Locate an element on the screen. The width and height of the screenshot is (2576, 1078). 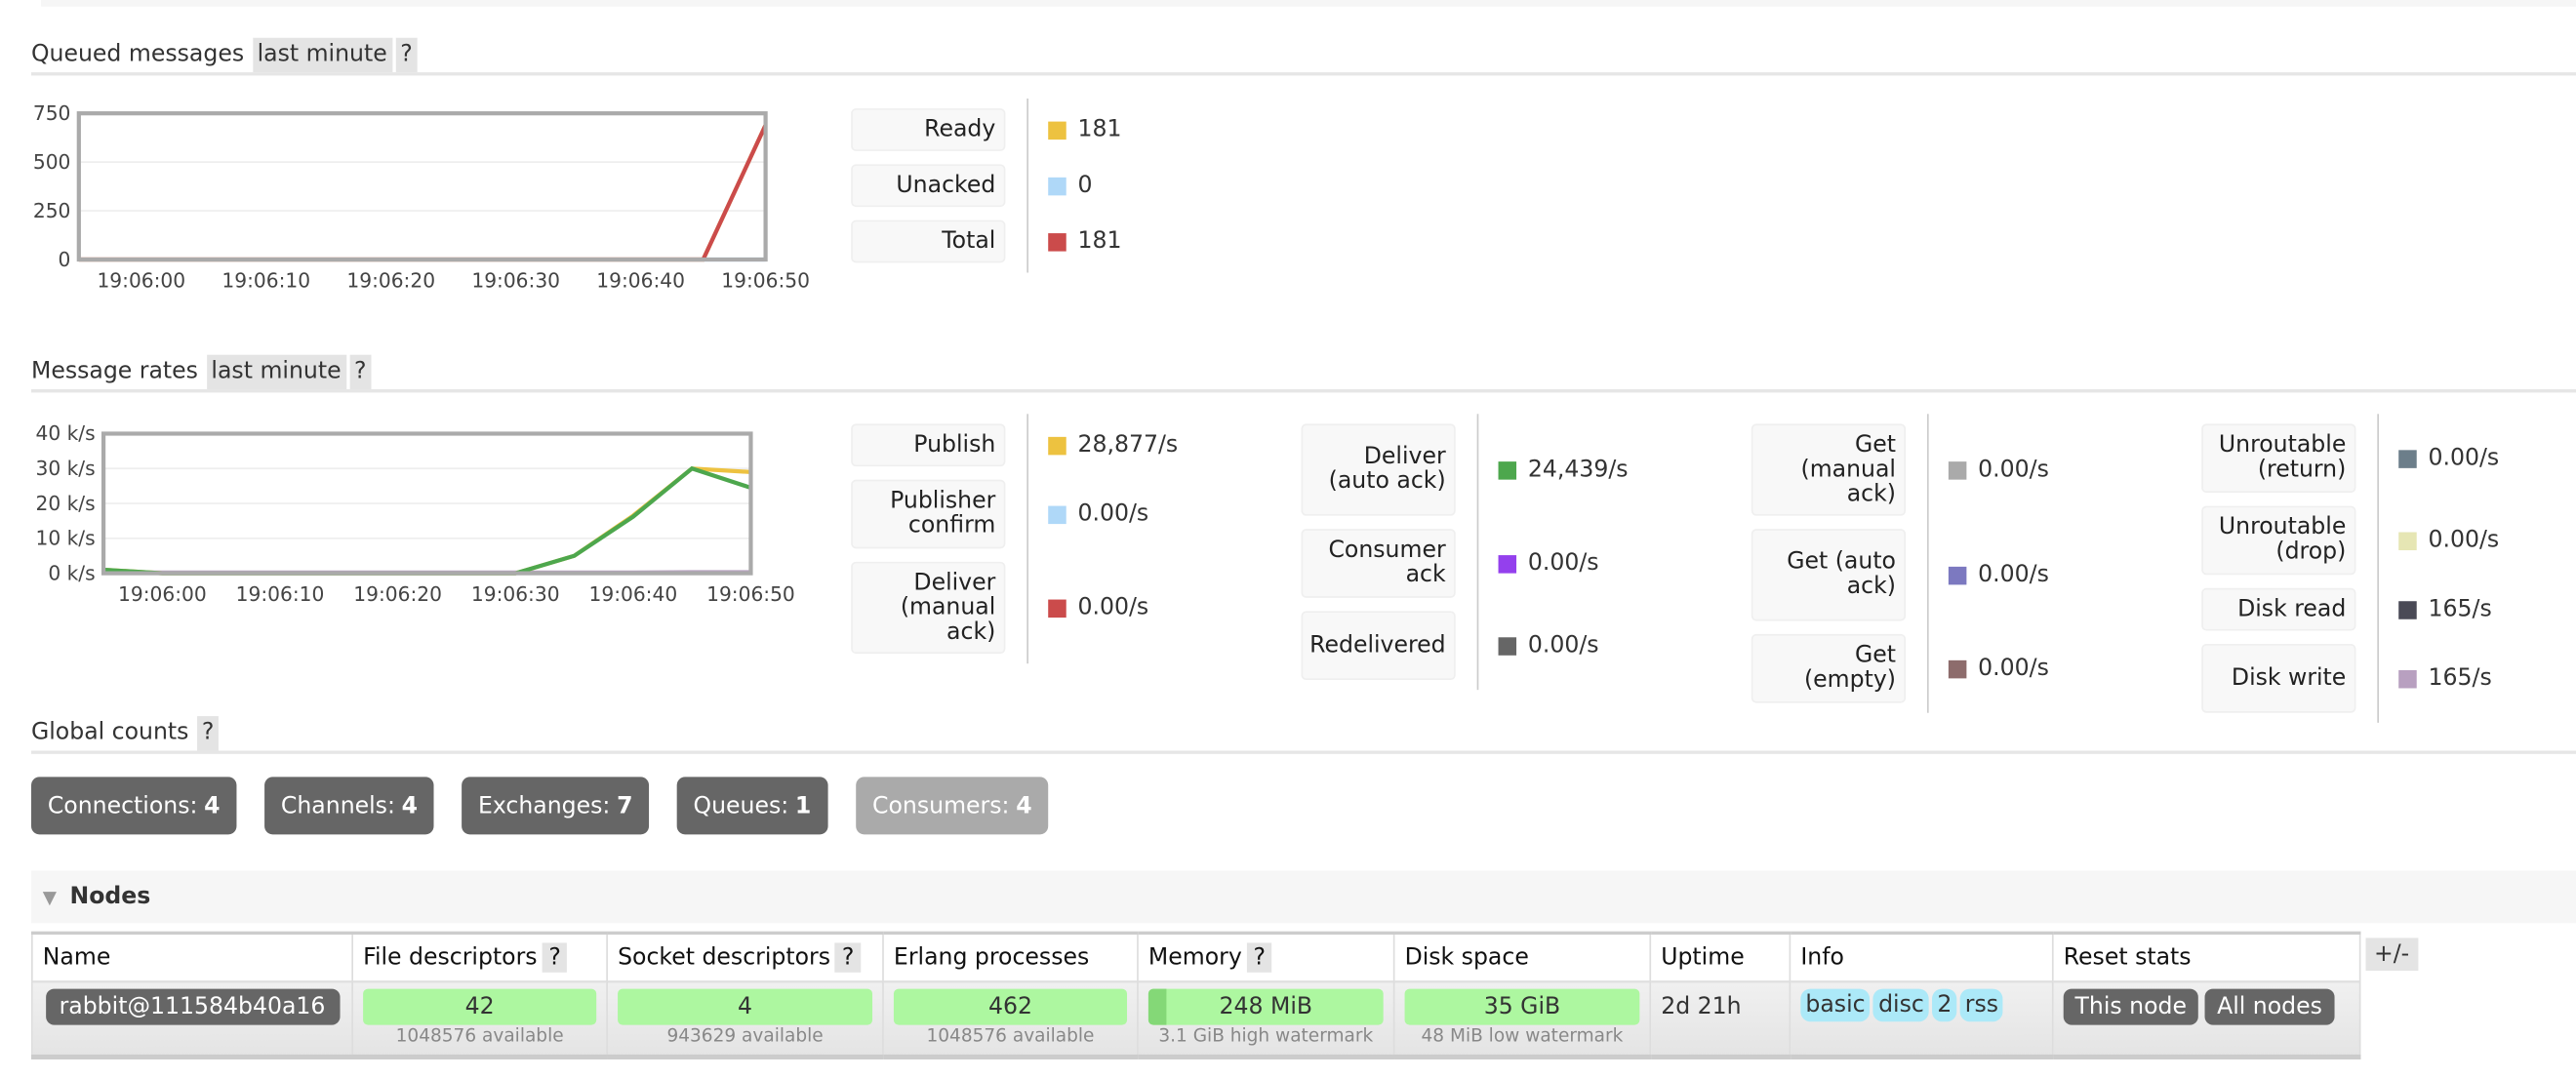
cell-disk: 35 GiB48 MiB low watermark is located at coordinates (1522, 1019).